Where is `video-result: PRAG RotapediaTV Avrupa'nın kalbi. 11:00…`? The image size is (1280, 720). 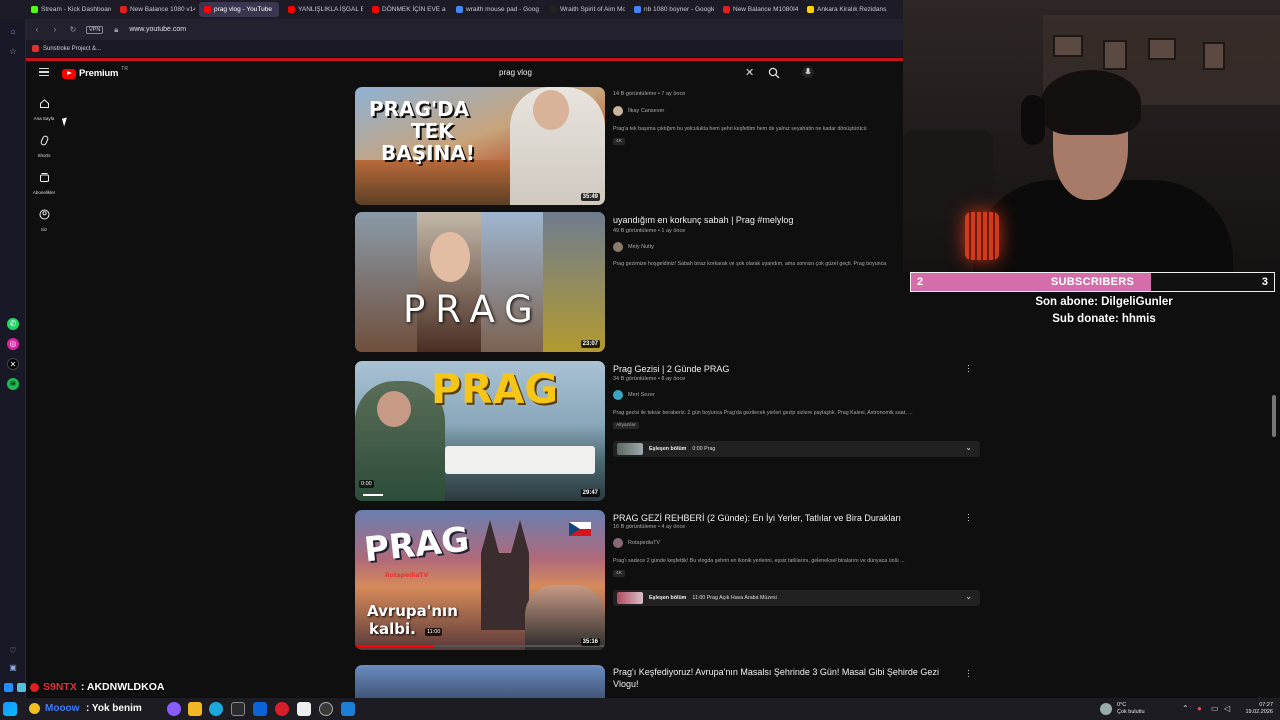 video-result: PRAG RotapediaTV Avrupa'nın kalbi. 11:00… is located at coordinates (670, 580).